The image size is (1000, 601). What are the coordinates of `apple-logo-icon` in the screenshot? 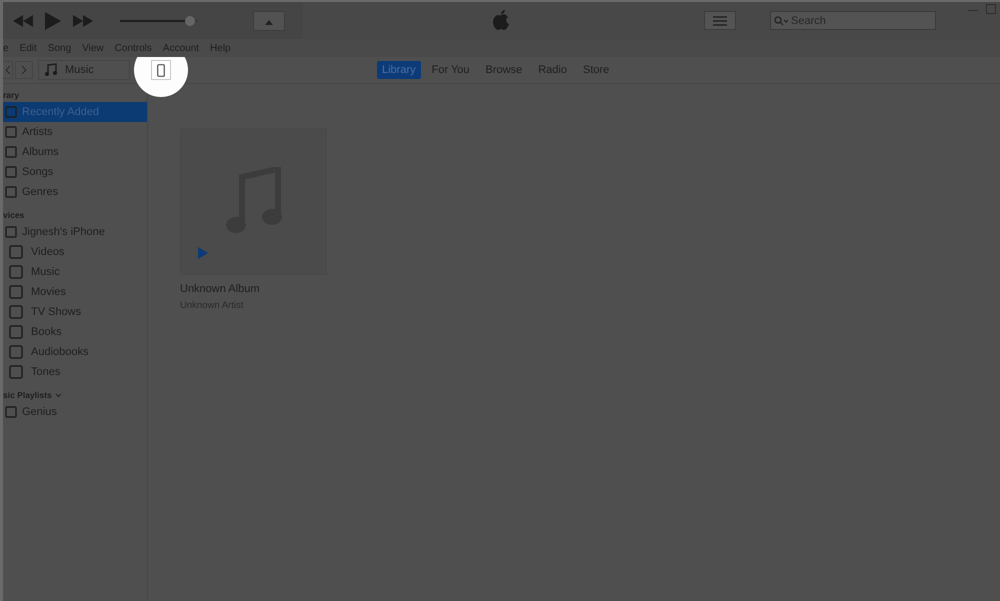 It's located at (501, 20).